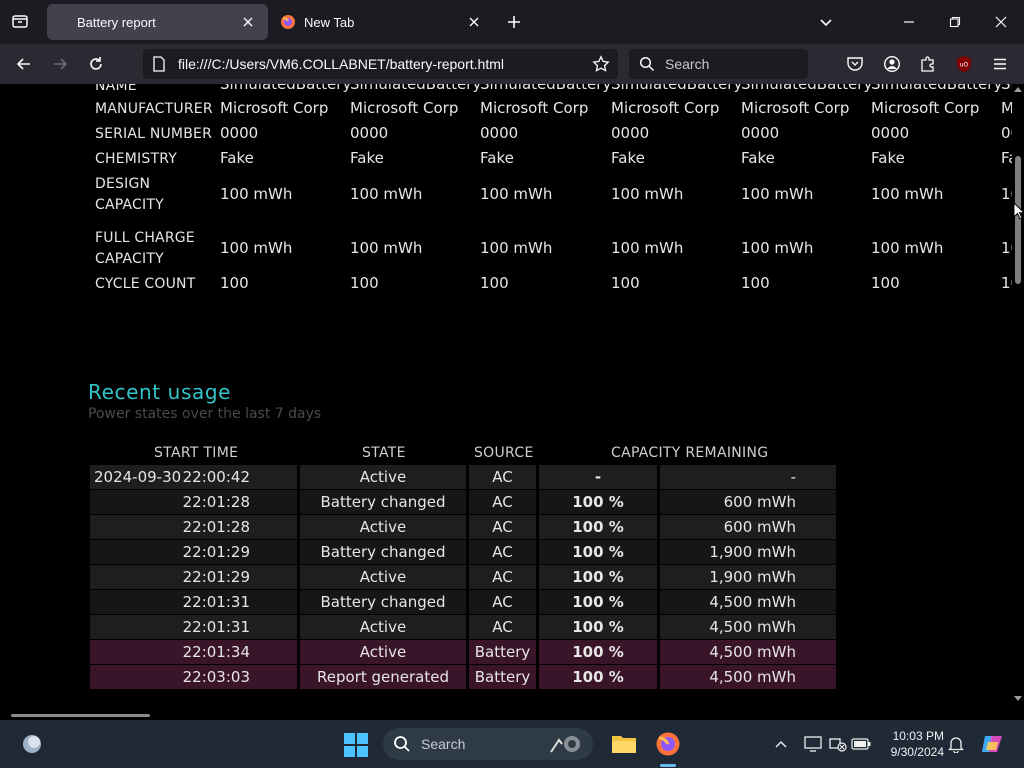 The height and width of the screenshot is (768, 1024). I want to click on svg-text: uO, so click(964, 65).